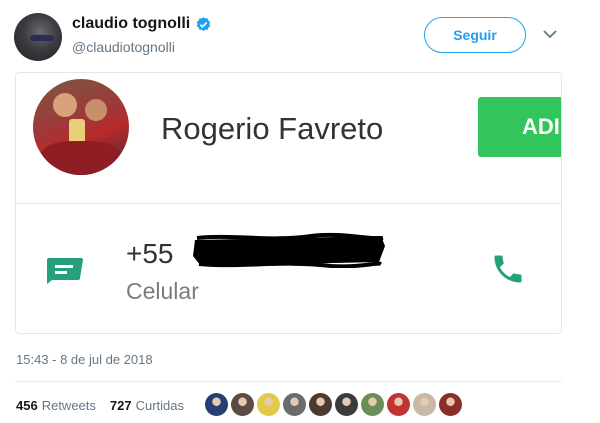  I want to click on author-avatar, so click(38, 37).